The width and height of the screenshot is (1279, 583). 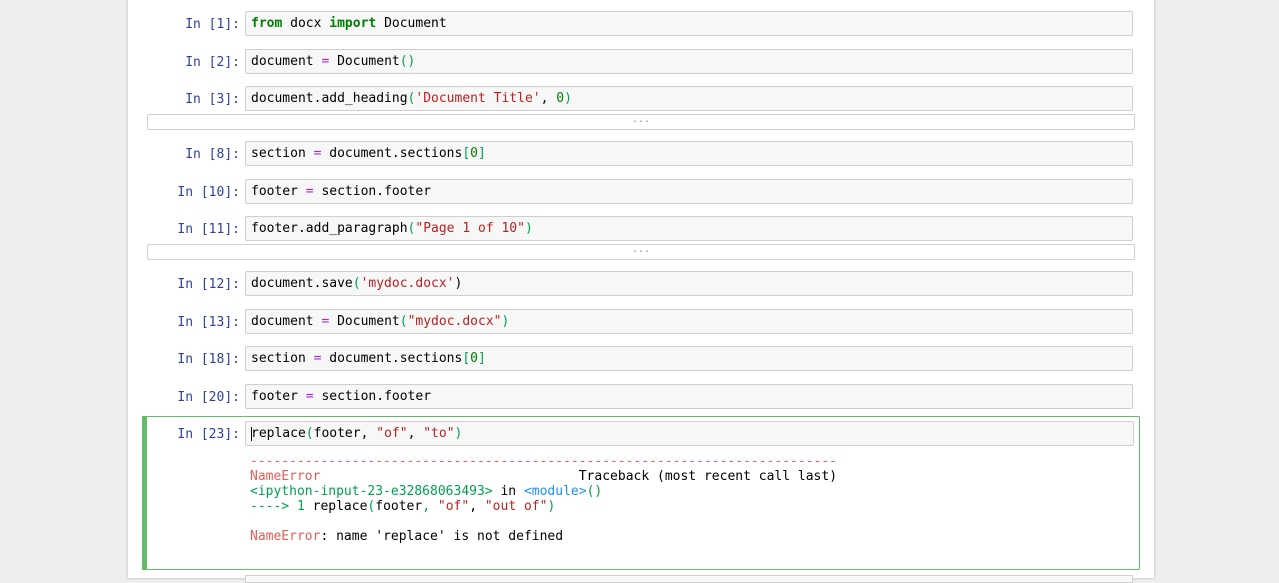 I want to click on code-token: "Page 1 of 10", so click(x=470, y=228).